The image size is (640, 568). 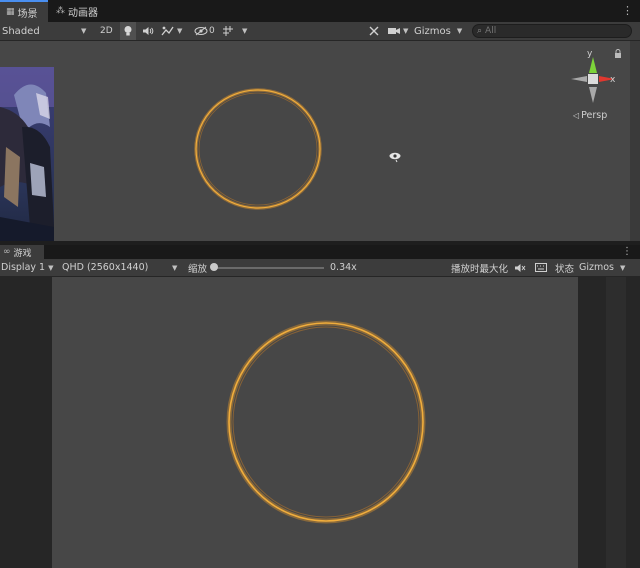 I want to click on scene-scrollbar, so click(x=635, y=141).